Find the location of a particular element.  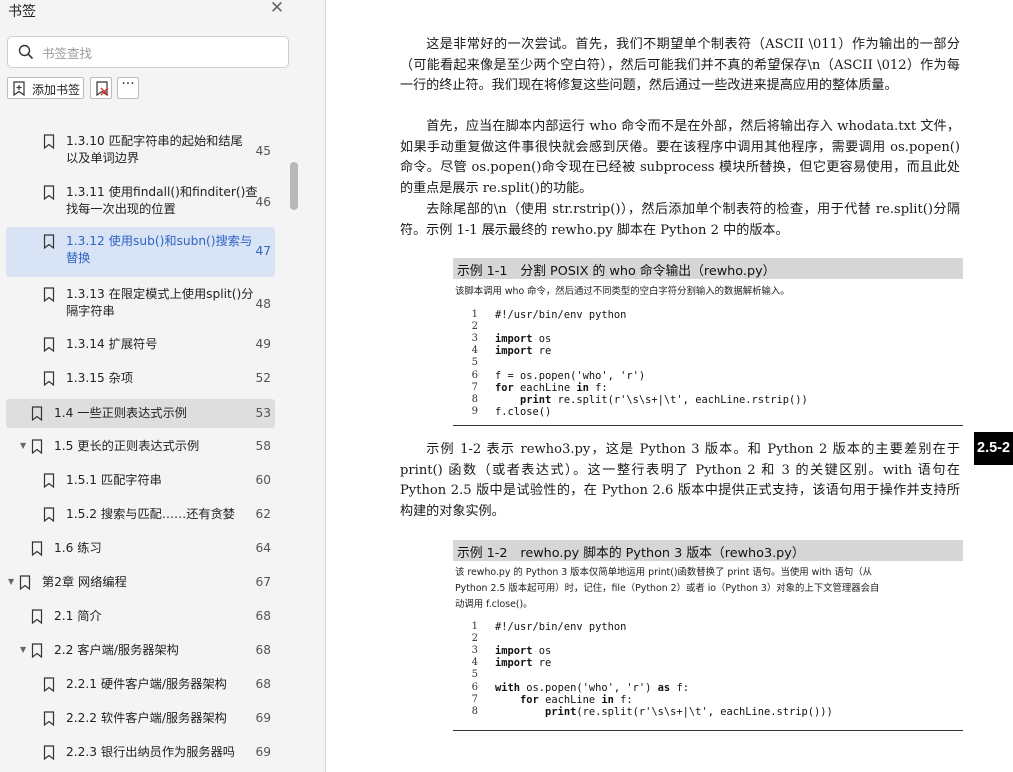

bookmark-label: 1.5.1 匹配字符串 is located at coordinates (114, 480).